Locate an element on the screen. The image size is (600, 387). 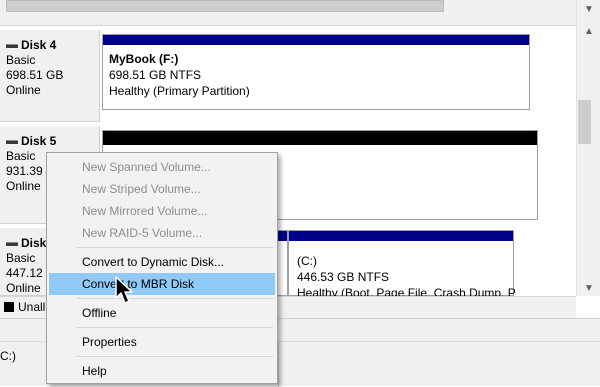
disk-name: Disk 4 is located at coordinates (39, 45).